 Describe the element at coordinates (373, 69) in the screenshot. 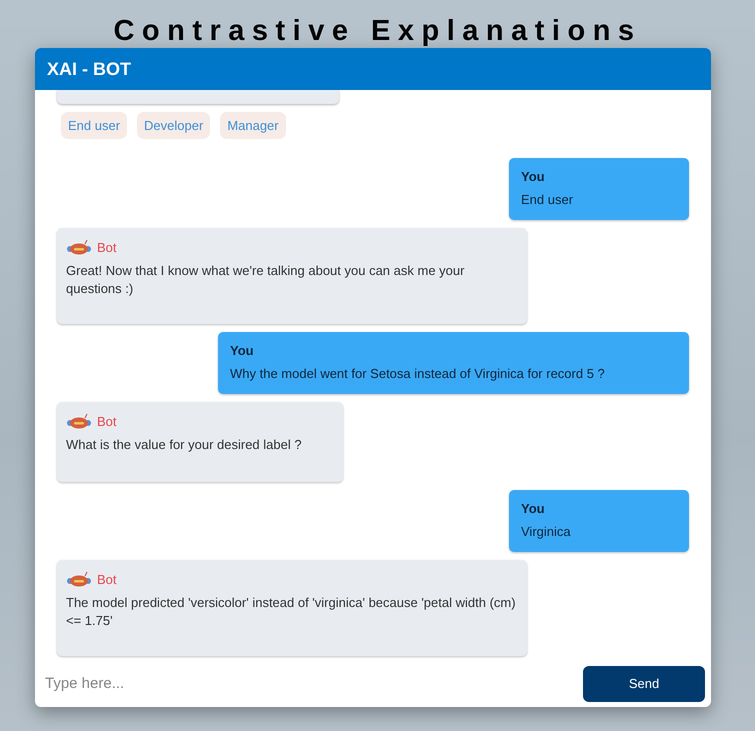

I see `window-title: XAI - BOT` at that location.